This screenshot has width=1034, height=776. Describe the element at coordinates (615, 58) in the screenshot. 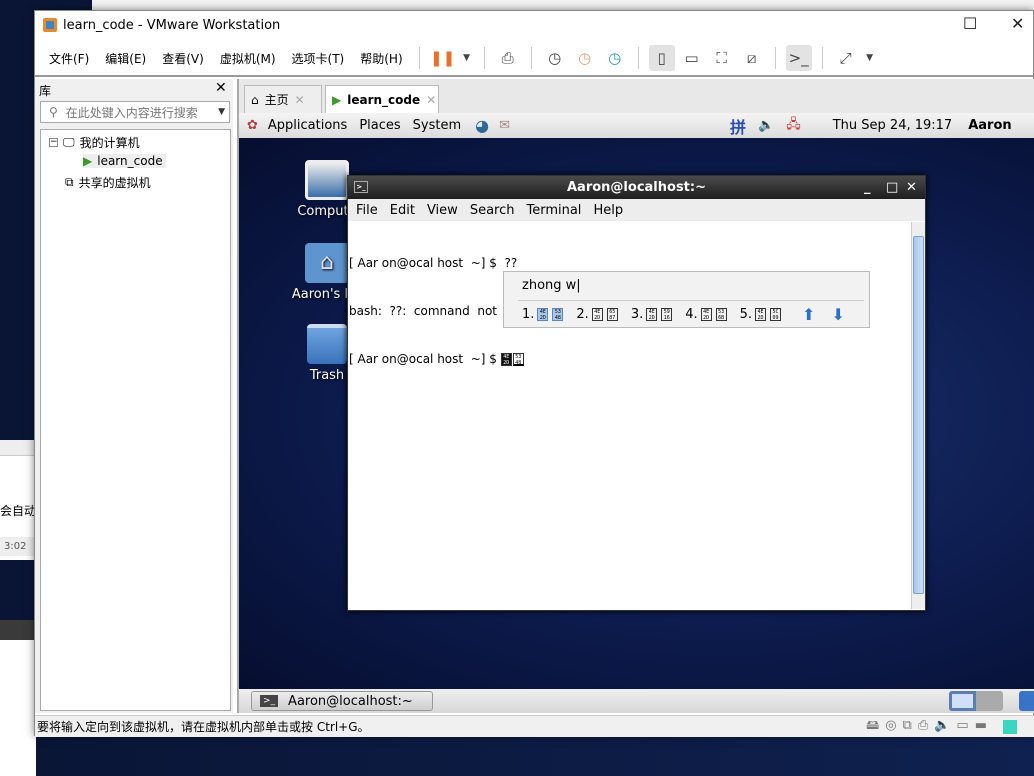

I see `snapshot-manager-icon: ◷` at that location.